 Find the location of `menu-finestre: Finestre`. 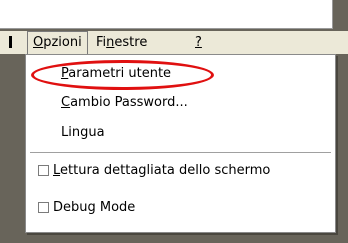

menu-finestre: Finestre is located at coordinates (121, 42).